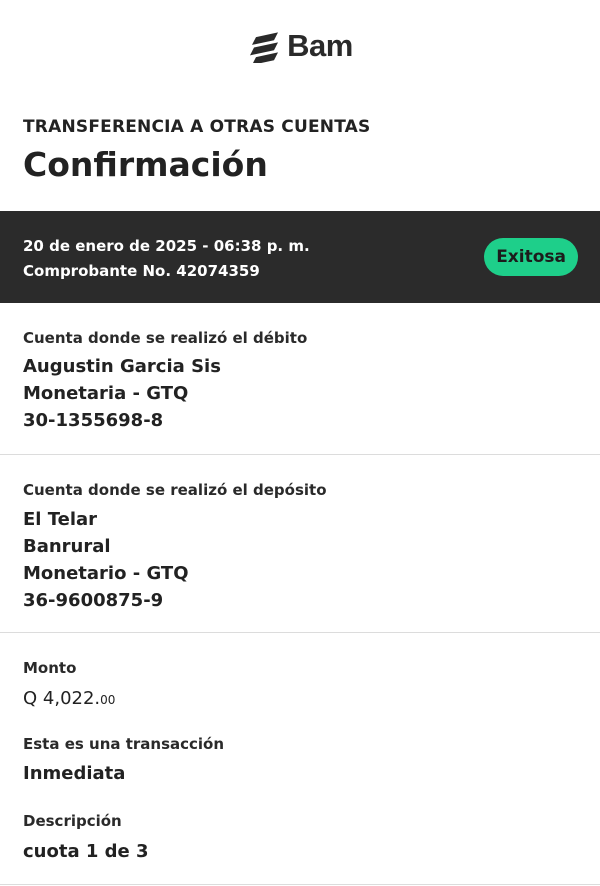 This screenshot has width=600, height=886. What do you see at coordinates (320, 45) in the screenshot?
I see `brand-name: Bam` at bounding box center [320, 45].